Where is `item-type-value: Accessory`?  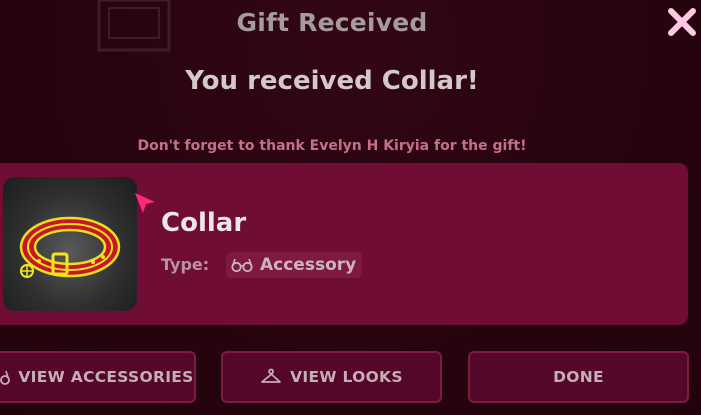
item-type-value: Accessory is located at coordinates (308, 265).